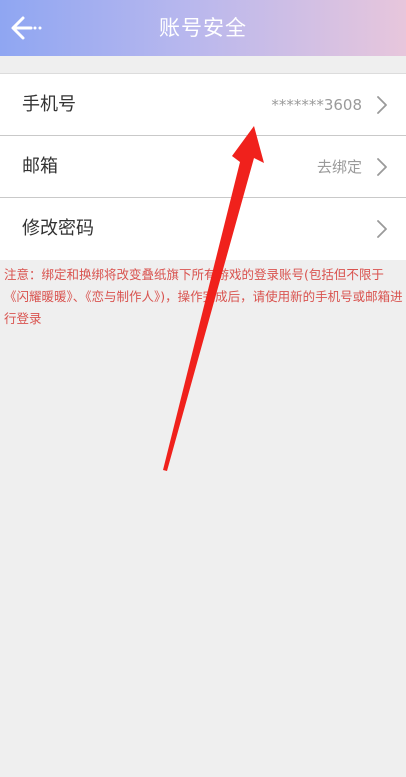  I want to click on change-password-label: 修改密码, so click(58, 228).